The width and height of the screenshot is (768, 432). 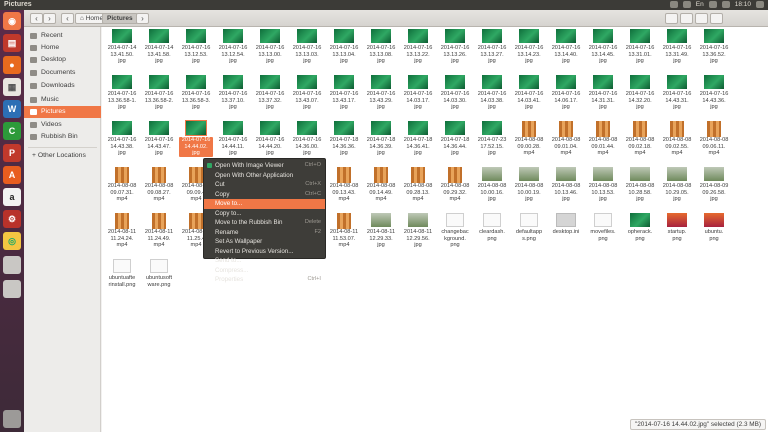 I want to click on sidebar-item-music: Music, so click(x=62, y=100).